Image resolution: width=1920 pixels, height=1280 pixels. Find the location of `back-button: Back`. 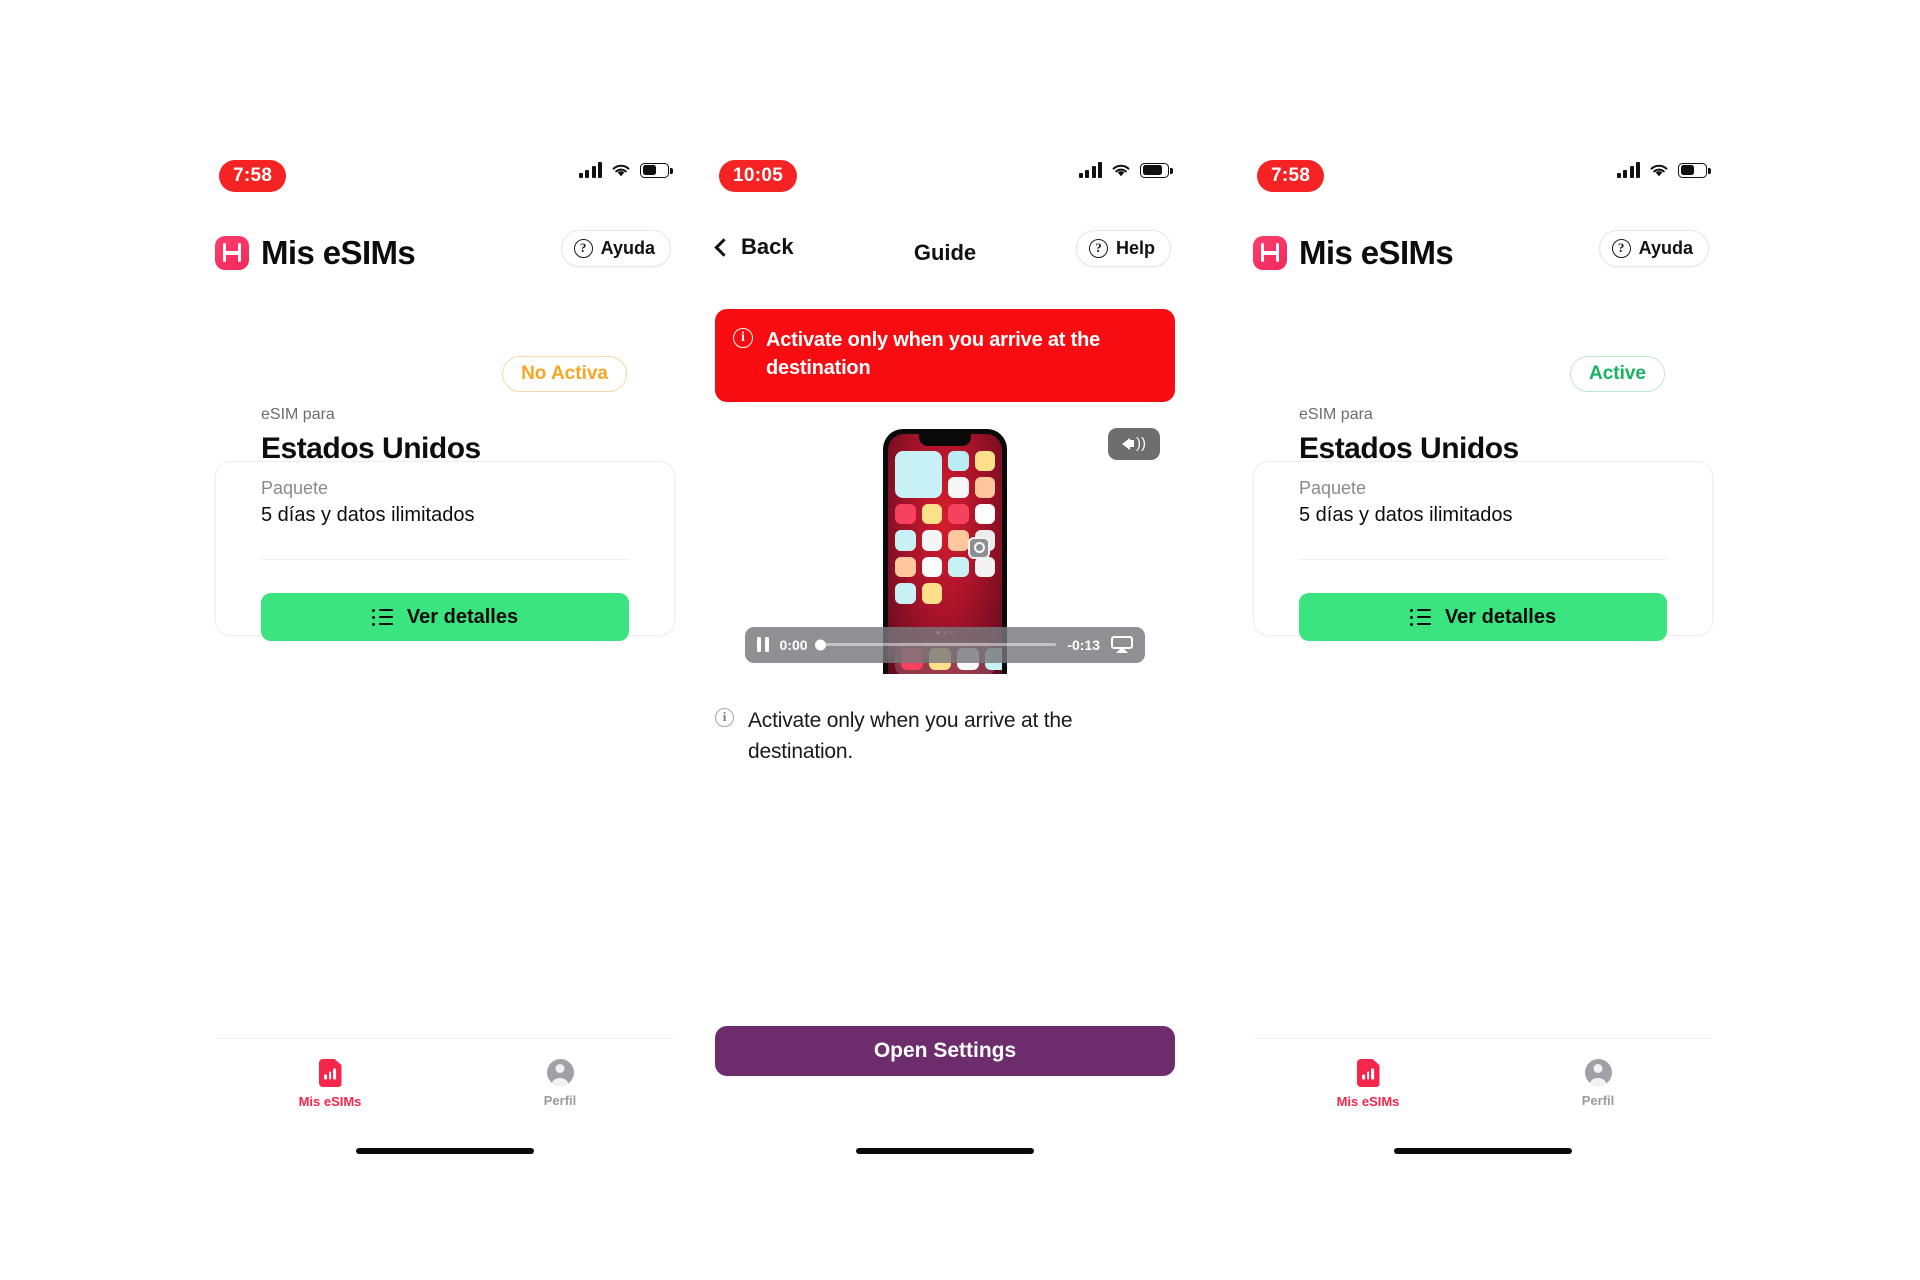

back-button: Back is located at coordinates (754, 247).